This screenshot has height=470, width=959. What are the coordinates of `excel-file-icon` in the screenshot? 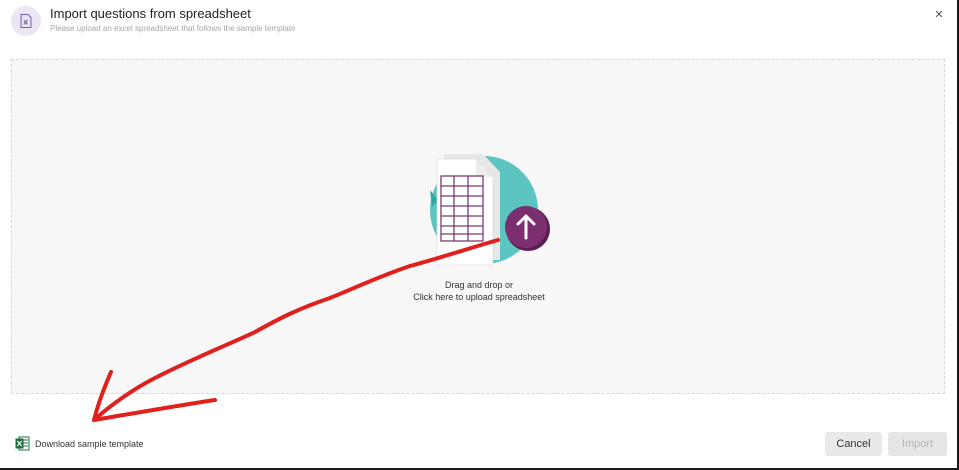 It's located at (26, 21).